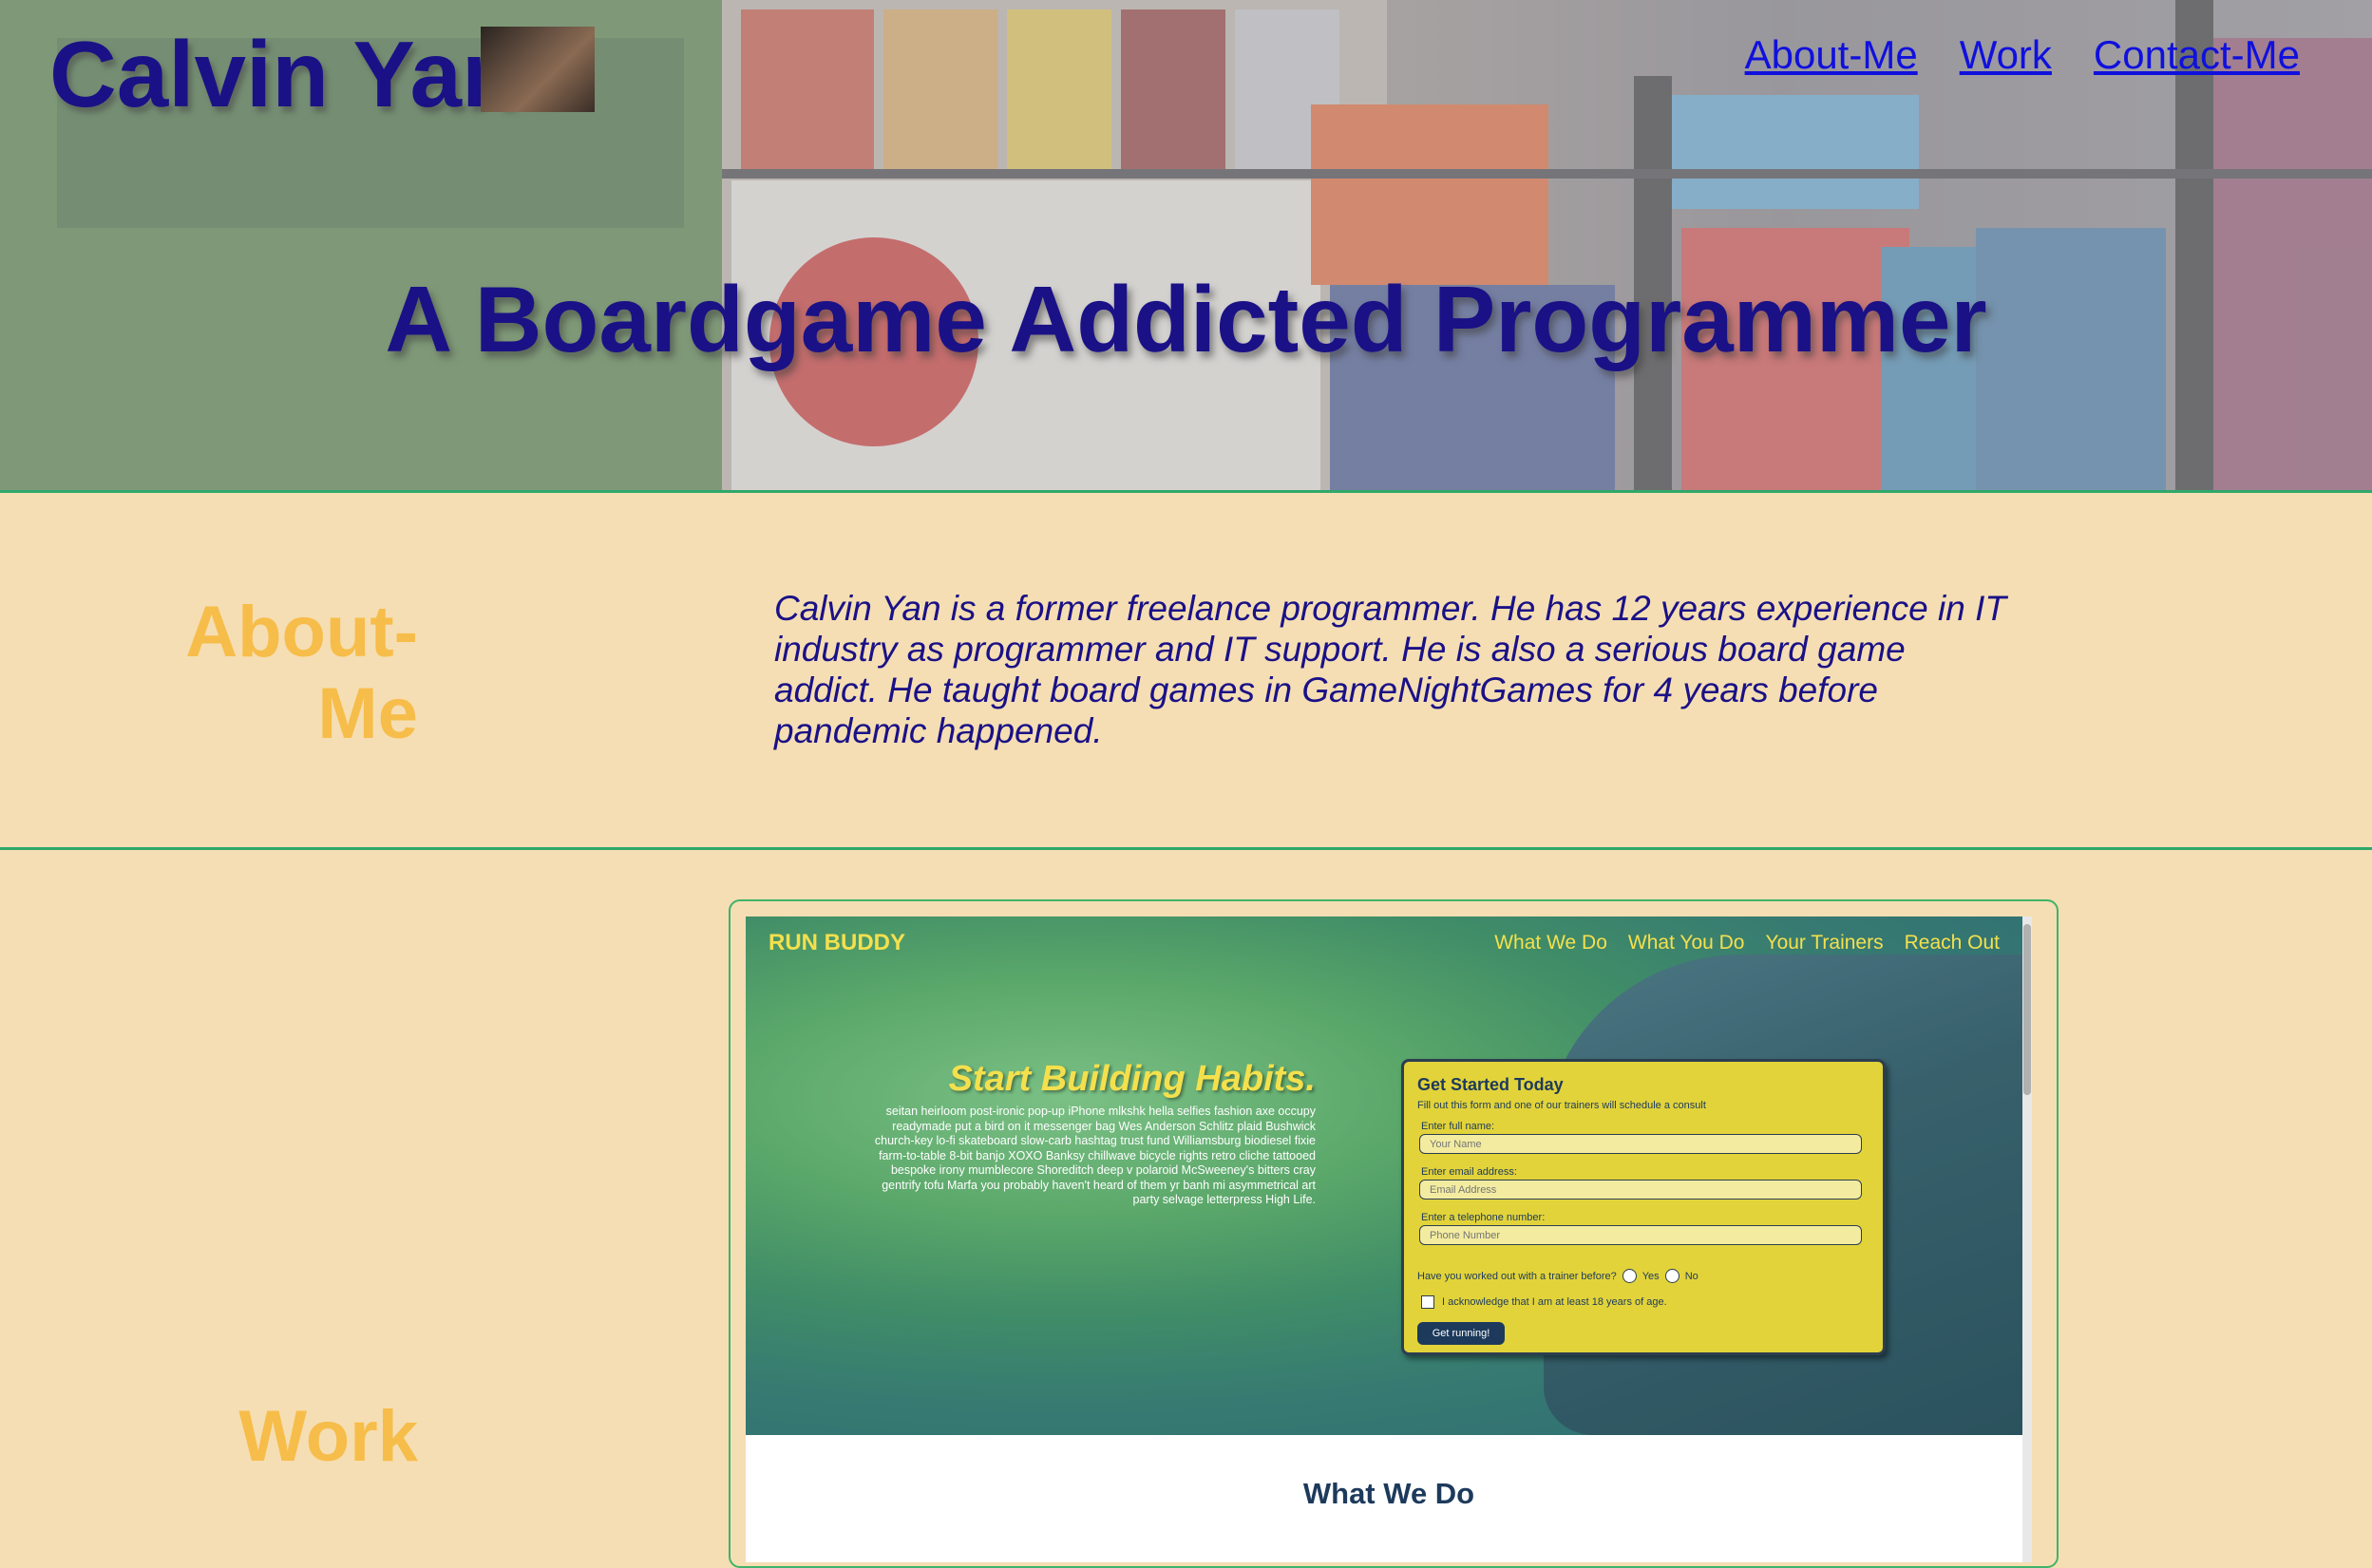 This screenshot has height=1568, width=2372. Describe the element at coordinates (1483, 1217) in the screenshot. I see `phone-label: Enter a telephone number:` at that location.